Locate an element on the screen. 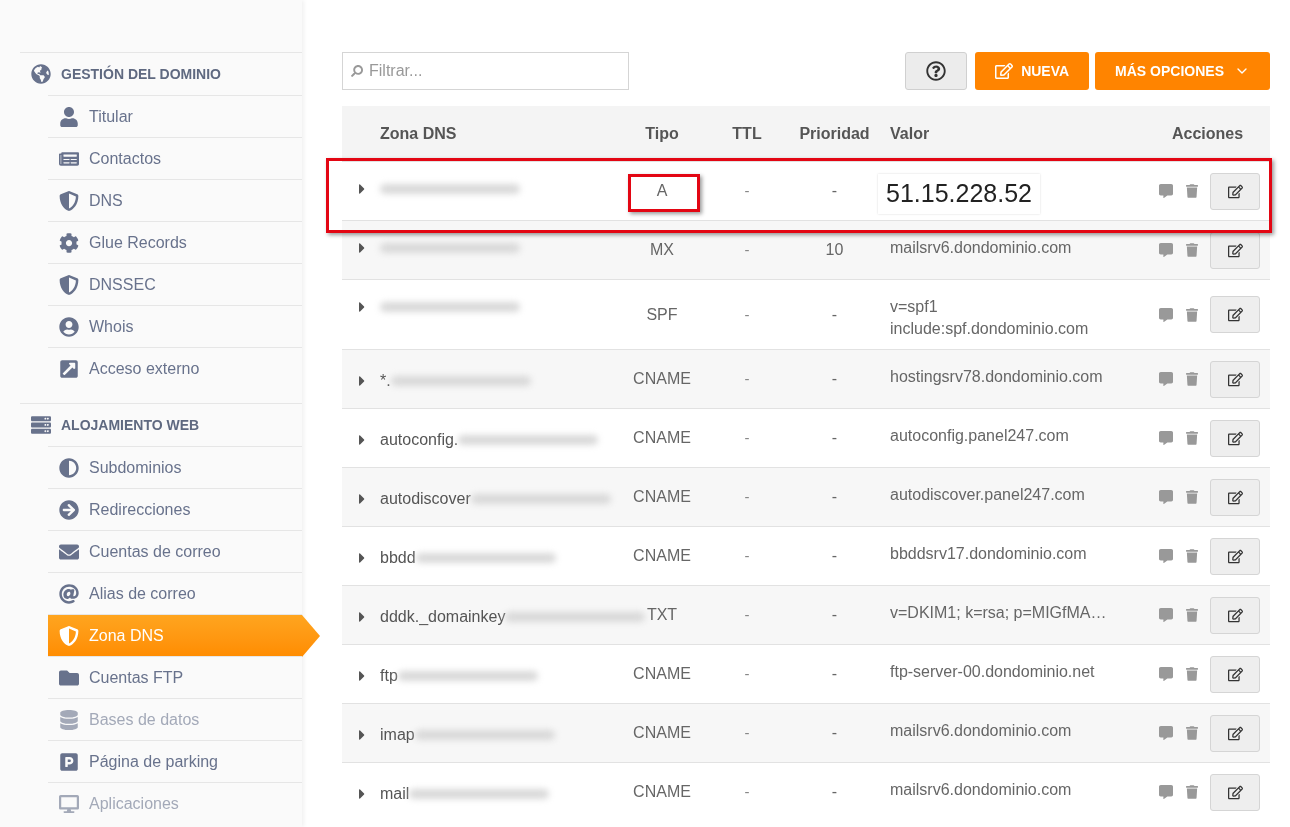 This screenshot has height=827, width=1290. sidebar-item: Cuentas de correo is located at coordinates (175, 552).